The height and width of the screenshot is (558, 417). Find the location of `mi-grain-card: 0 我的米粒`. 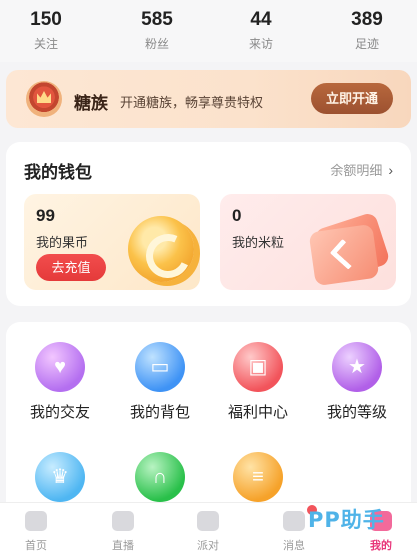

mi-grain-card: 0 我的米粒 is located at coordinates (308, 242).